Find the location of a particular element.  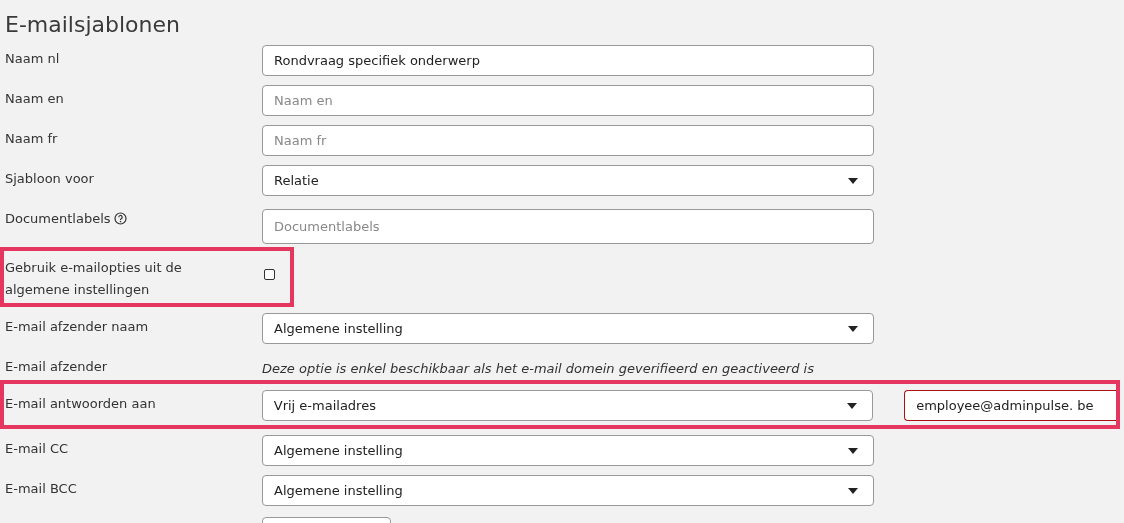

field-label: E-mail afzender is located at coordinates (56, 366).